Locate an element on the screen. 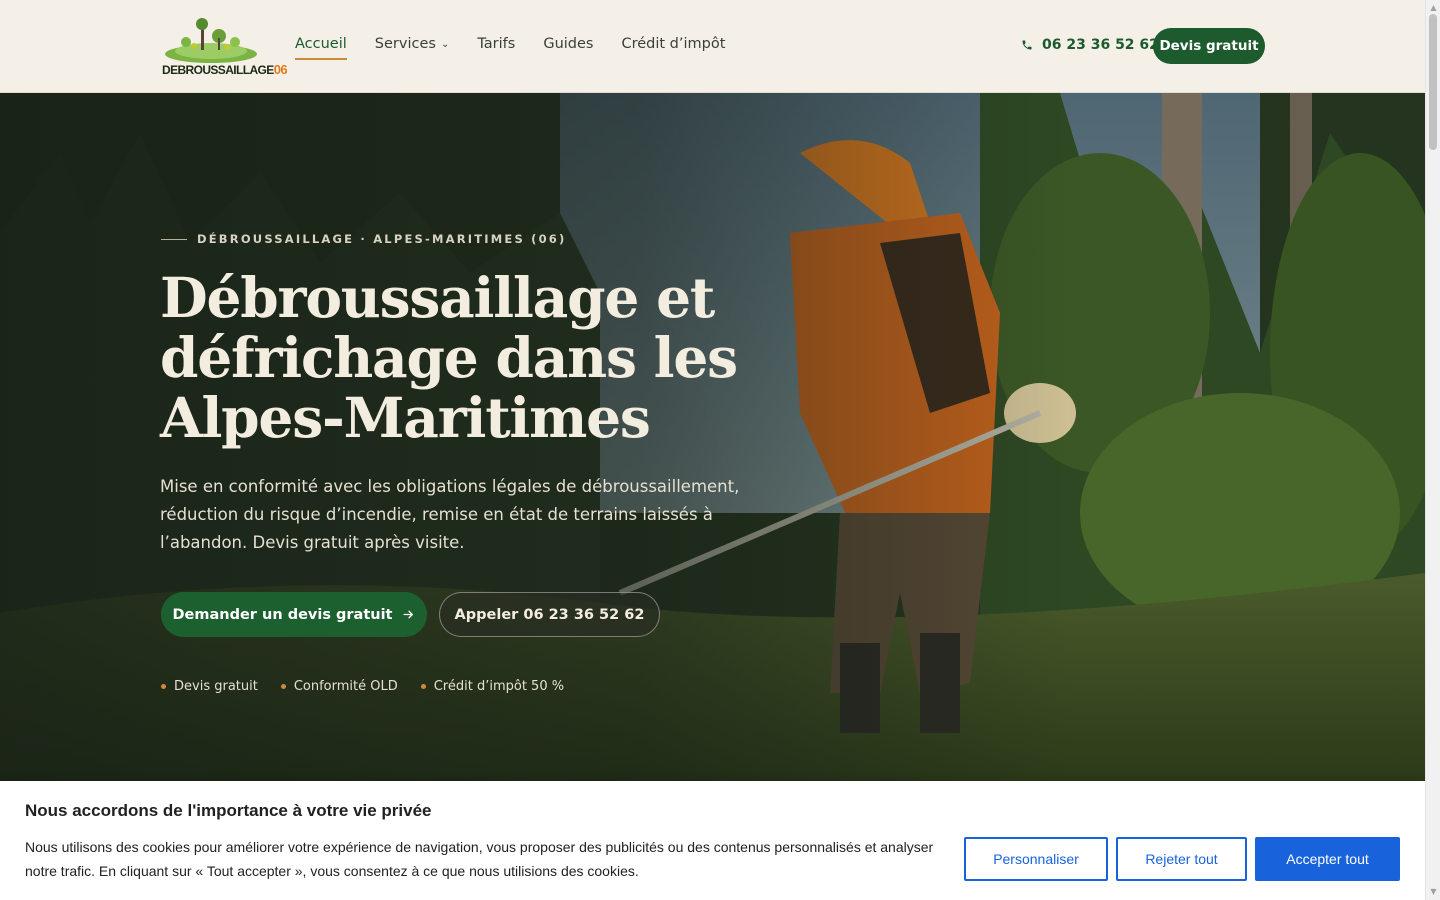 Image resolution: width=1440 pixels, height=900 pixels. hero-eyebrow: DÉBROUSSAILLAGE · ALPES-MARITIMES (06) is located at coordinates (363, 239).